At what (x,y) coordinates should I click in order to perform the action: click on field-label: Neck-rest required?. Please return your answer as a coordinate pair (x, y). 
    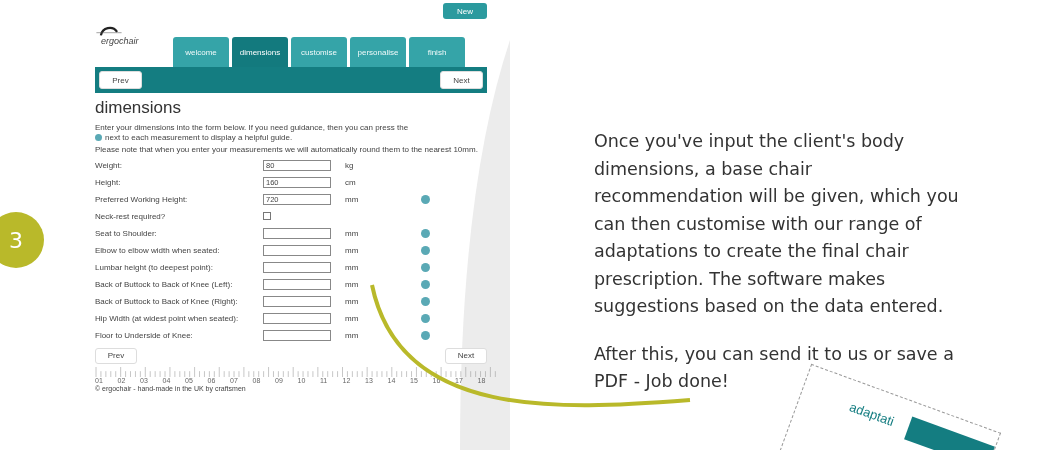
    Looking at the image, I should click on (131, 216).